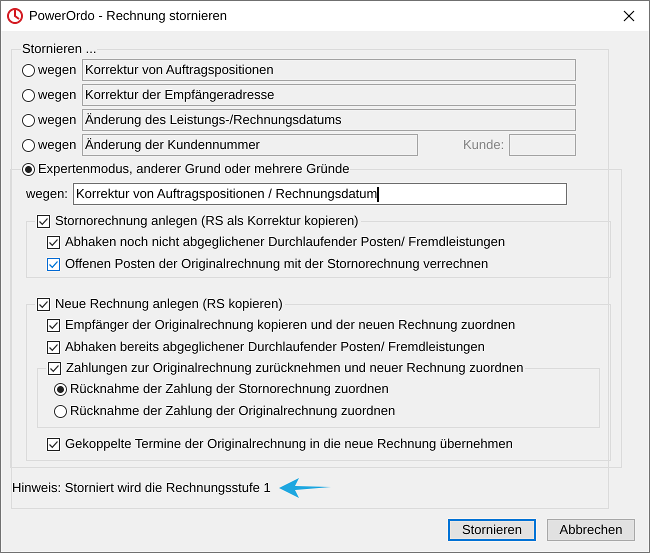 The width and height of the screenshot is (650, 553). Describe the element at coordinates (591, 530) in the screenshot. I see `dialog-button: Abbrechen` at that location.